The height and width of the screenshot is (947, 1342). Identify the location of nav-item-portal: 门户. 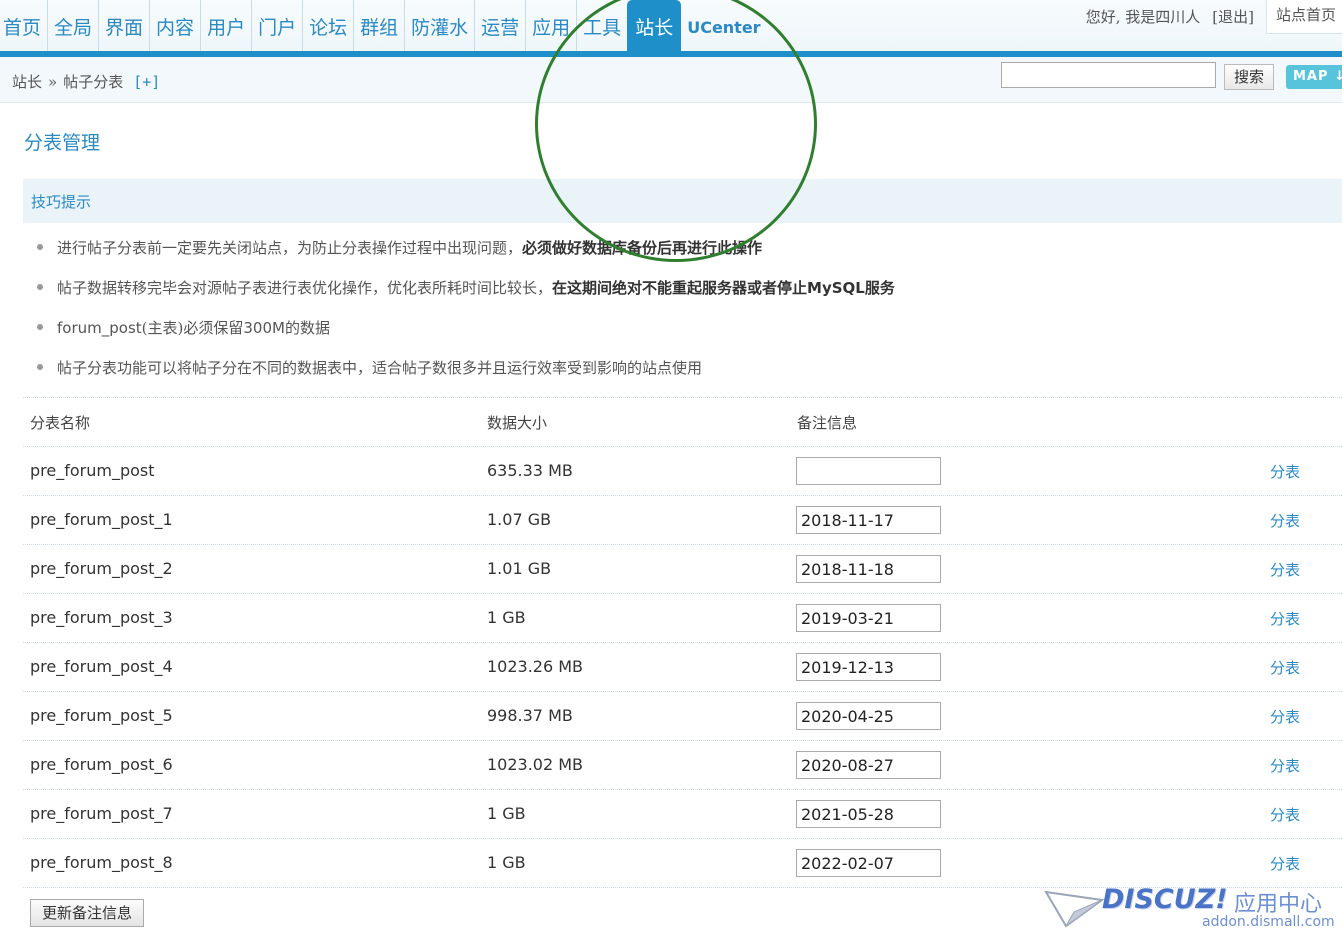
(278, 26).